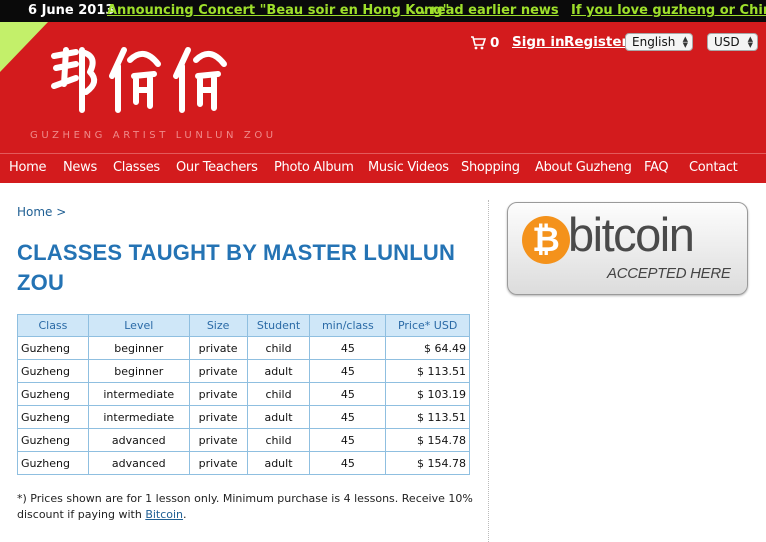  I want to click on ticker-date: 6 June 2013, so click(71, 10).